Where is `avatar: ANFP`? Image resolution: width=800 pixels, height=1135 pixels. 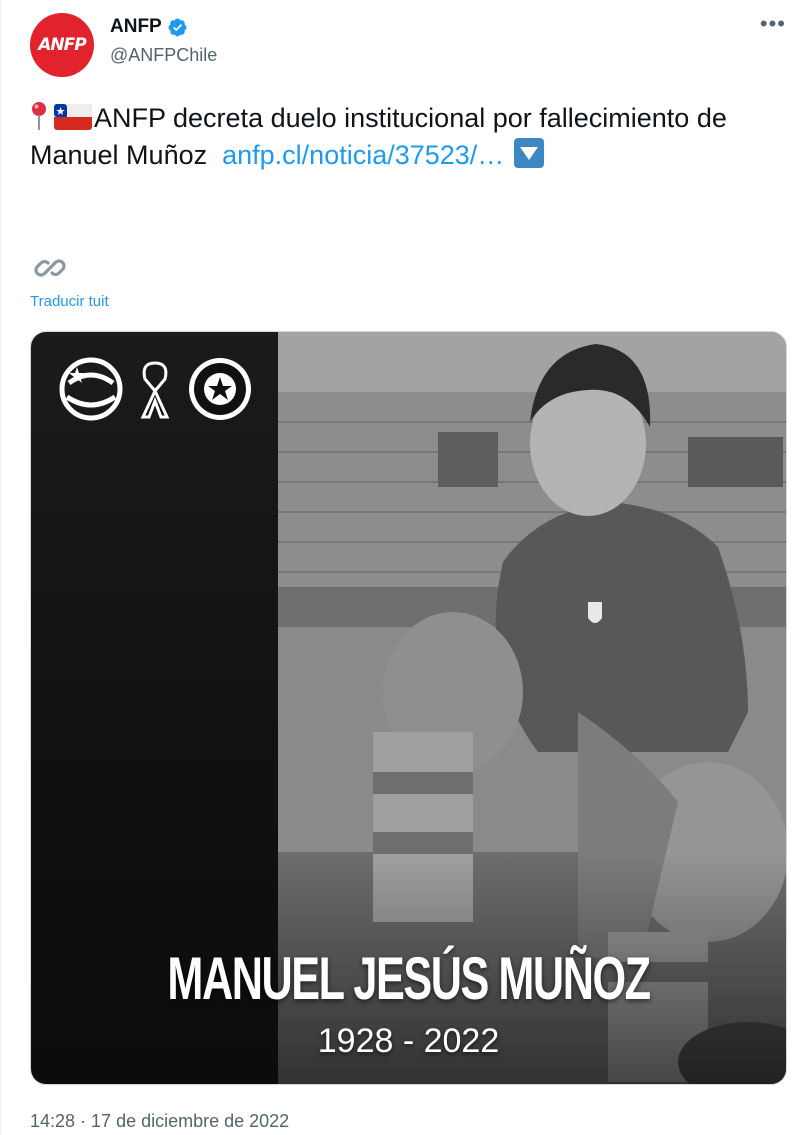 avatar: ANFP is located at coordinates (62, 45).